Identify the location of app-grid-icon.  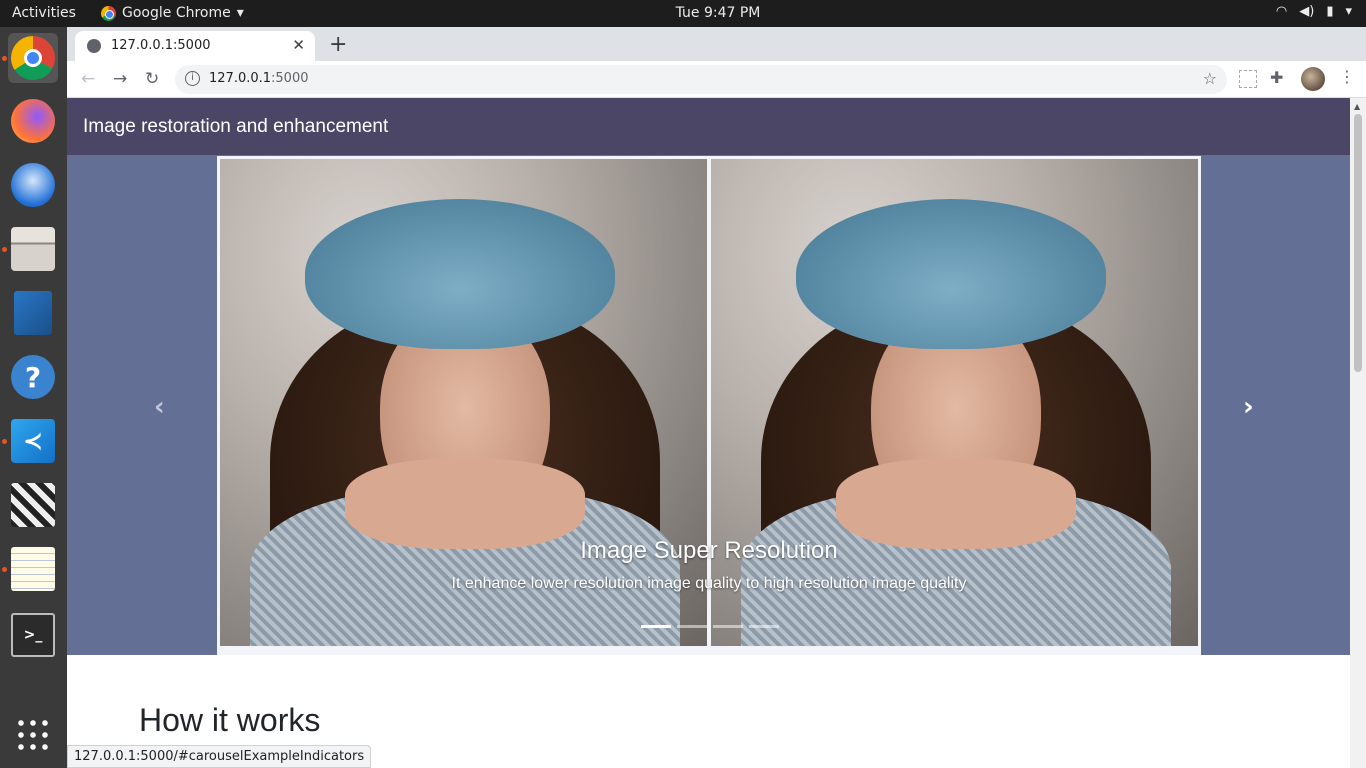
(33, 735).